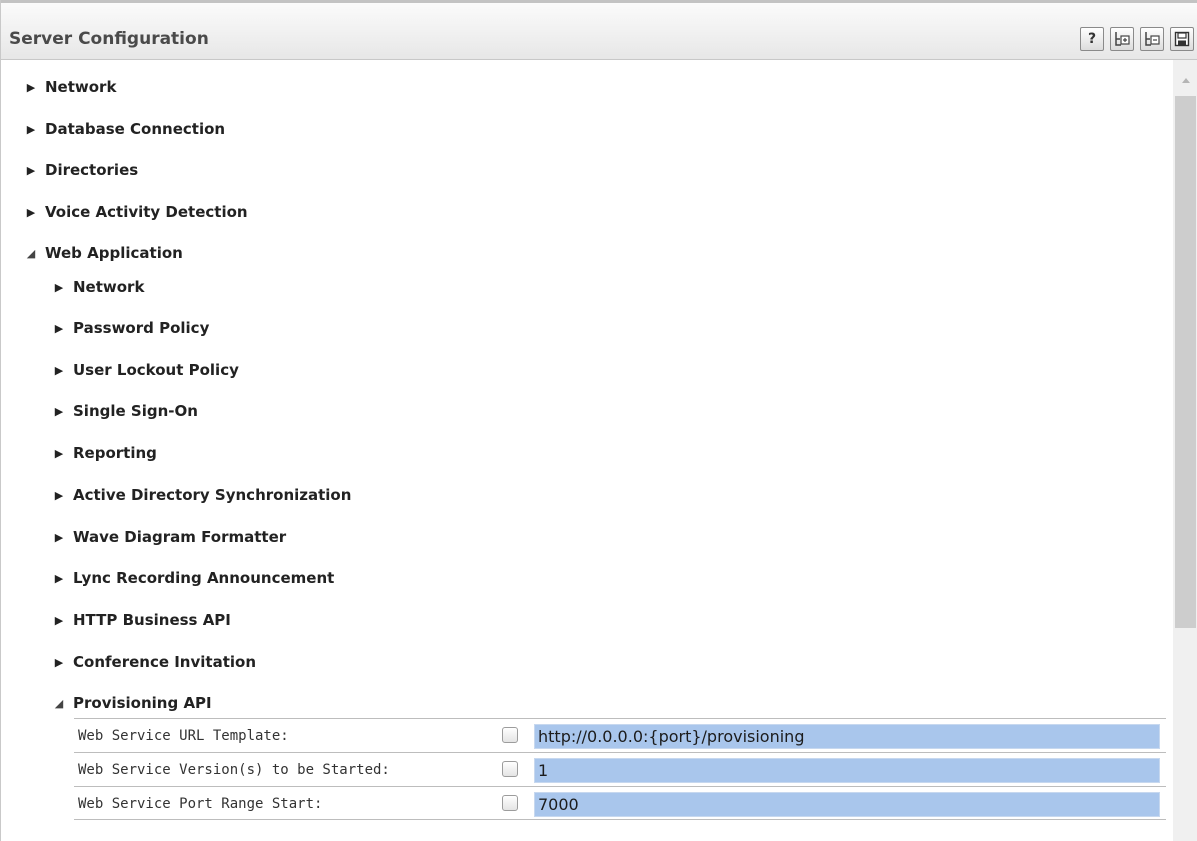  I want to click on tree-node-label: Web Application, so click(114, 253).